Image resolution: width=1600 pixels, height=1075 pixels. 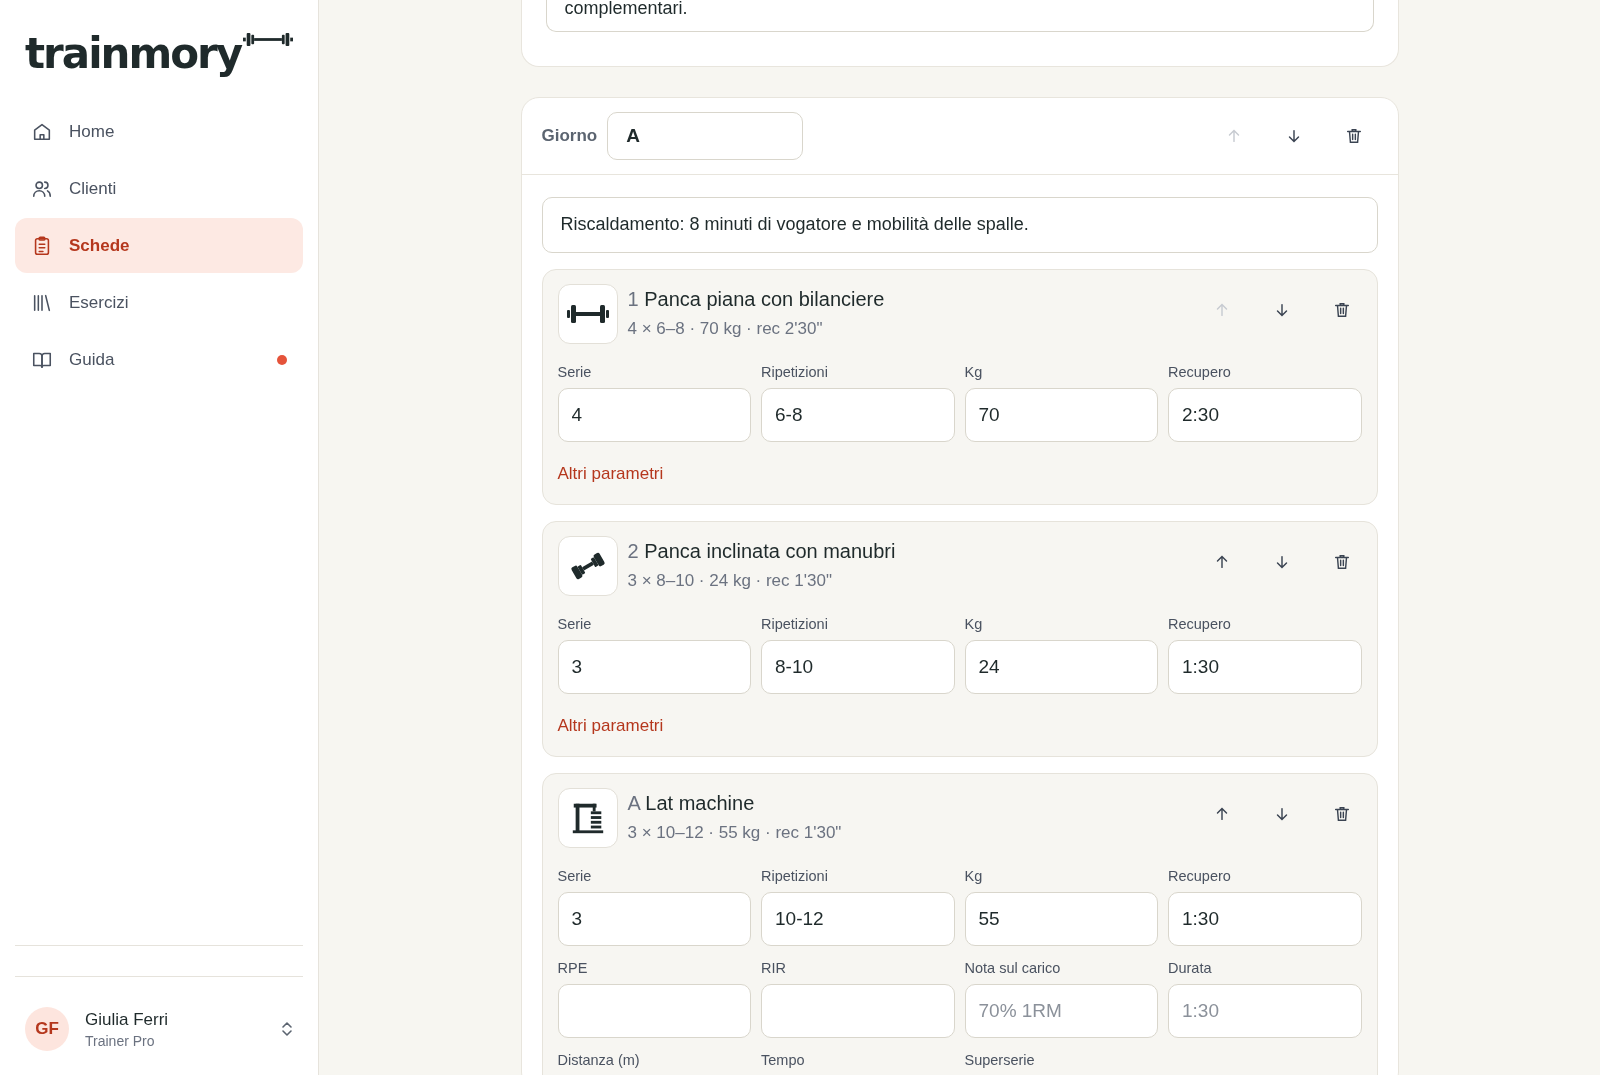 What do you see at coordinates (858, 919) in the screenshot?
I see `input-field: 10-12` at bounding box center [858, 919].